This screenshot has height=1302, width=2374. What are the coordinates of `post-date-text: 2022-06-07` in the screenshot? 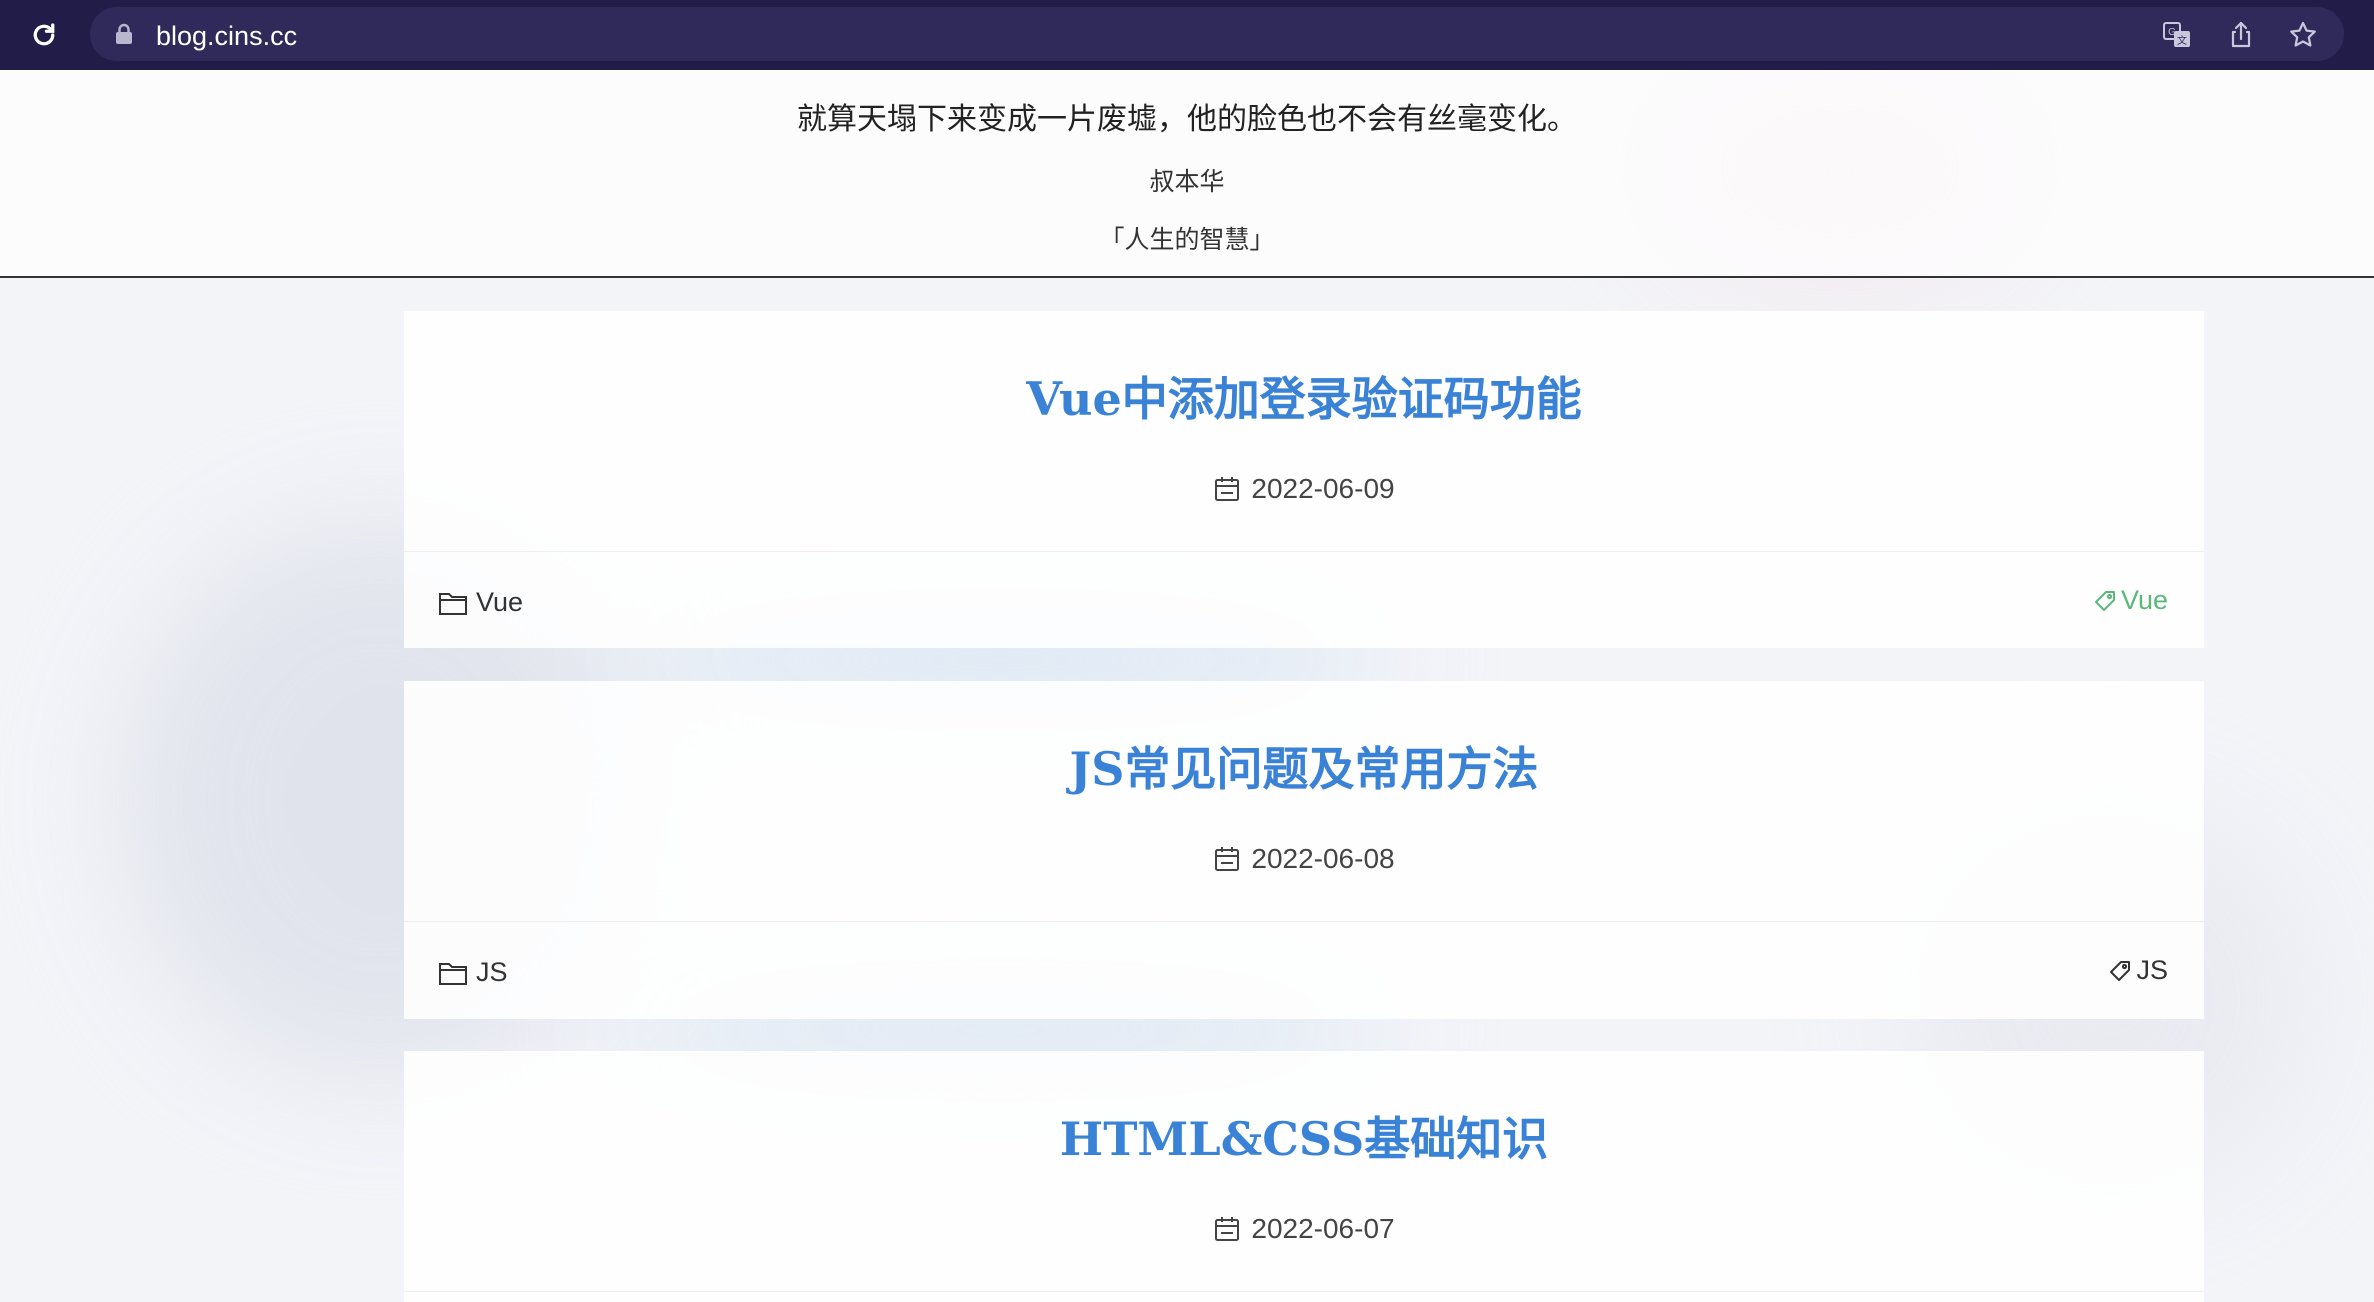 It's located at (1323, 1228).